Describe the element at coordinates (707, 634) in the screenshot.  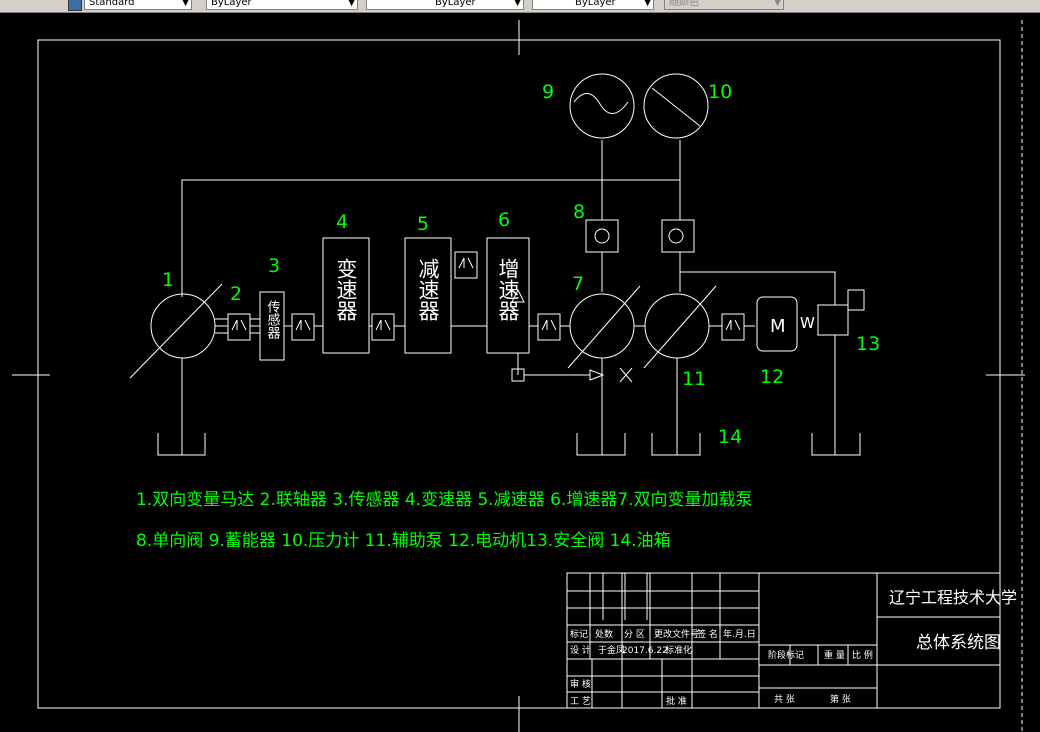
I see `tb-header-sign: 签 名` at that location.